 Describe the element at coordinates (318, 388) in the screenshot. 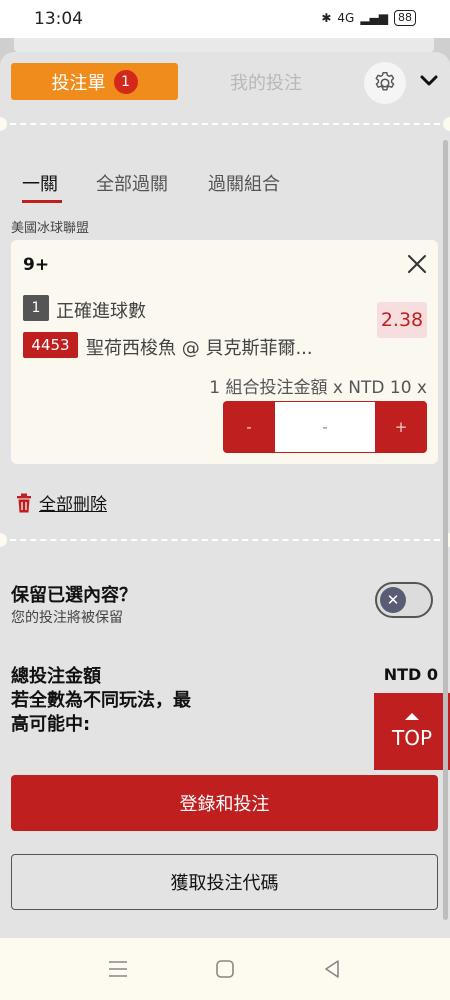

I see `combo-stake-text: 1 組合投注金額 x NTD 10 x` at that location.